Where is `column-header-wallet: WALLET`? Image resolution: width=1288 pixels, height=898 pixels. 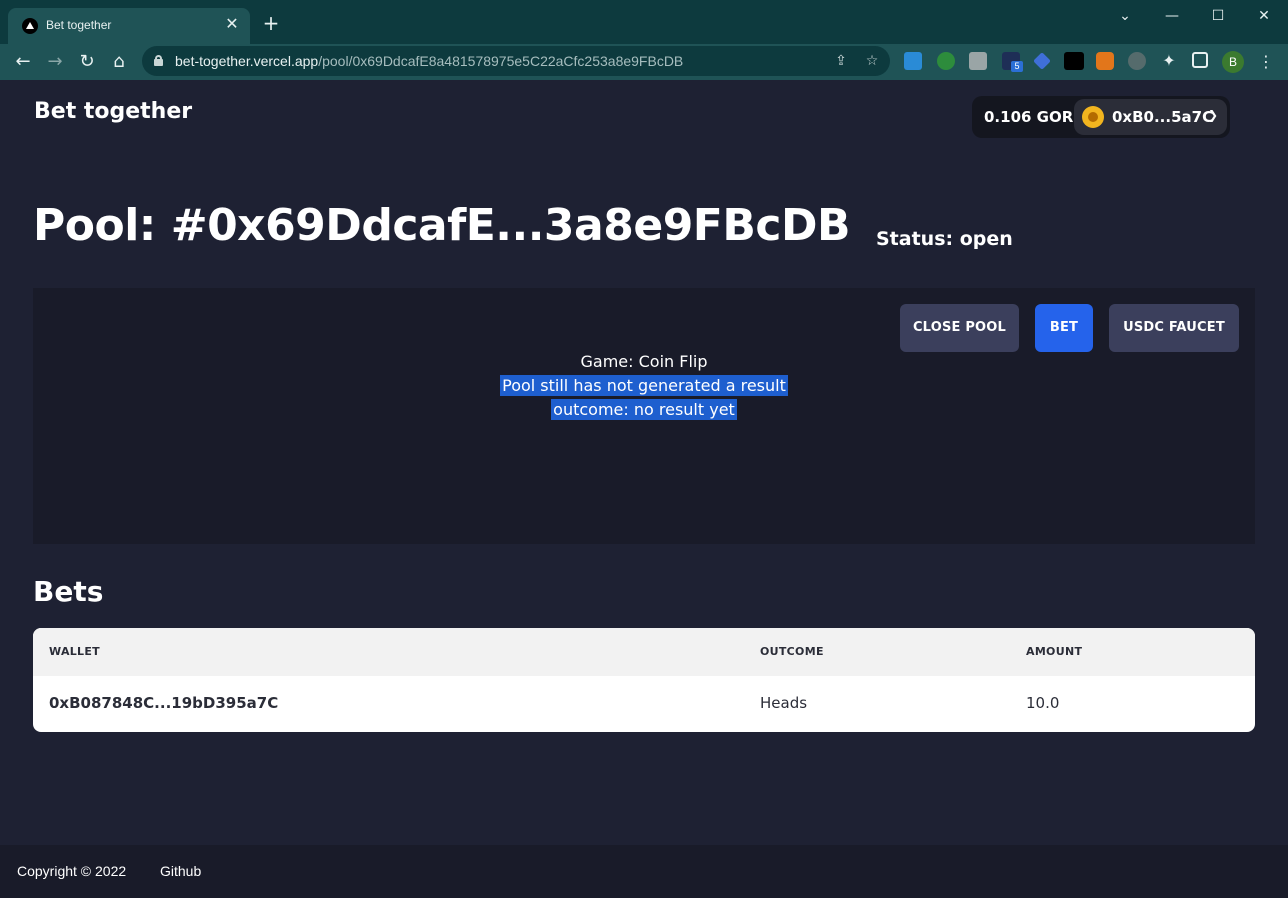
column-header-wallet: WALLET is located at coordinates (74, 651).